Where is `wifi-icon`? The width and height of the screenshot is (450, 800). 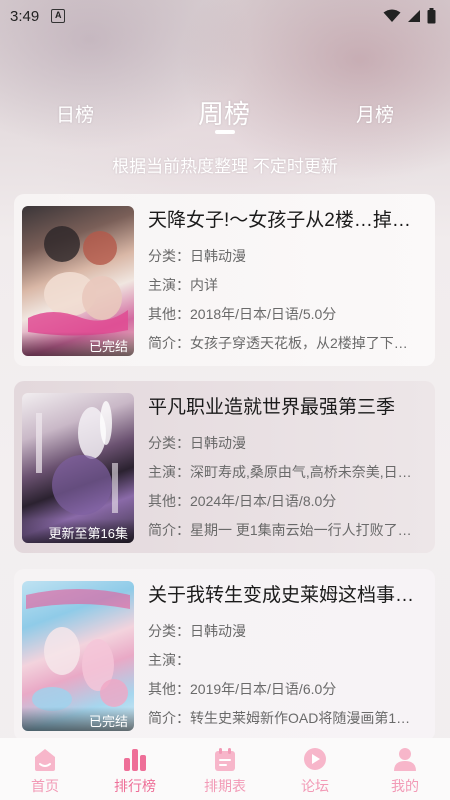
wifi-icon is located at coordinates (392, 15).